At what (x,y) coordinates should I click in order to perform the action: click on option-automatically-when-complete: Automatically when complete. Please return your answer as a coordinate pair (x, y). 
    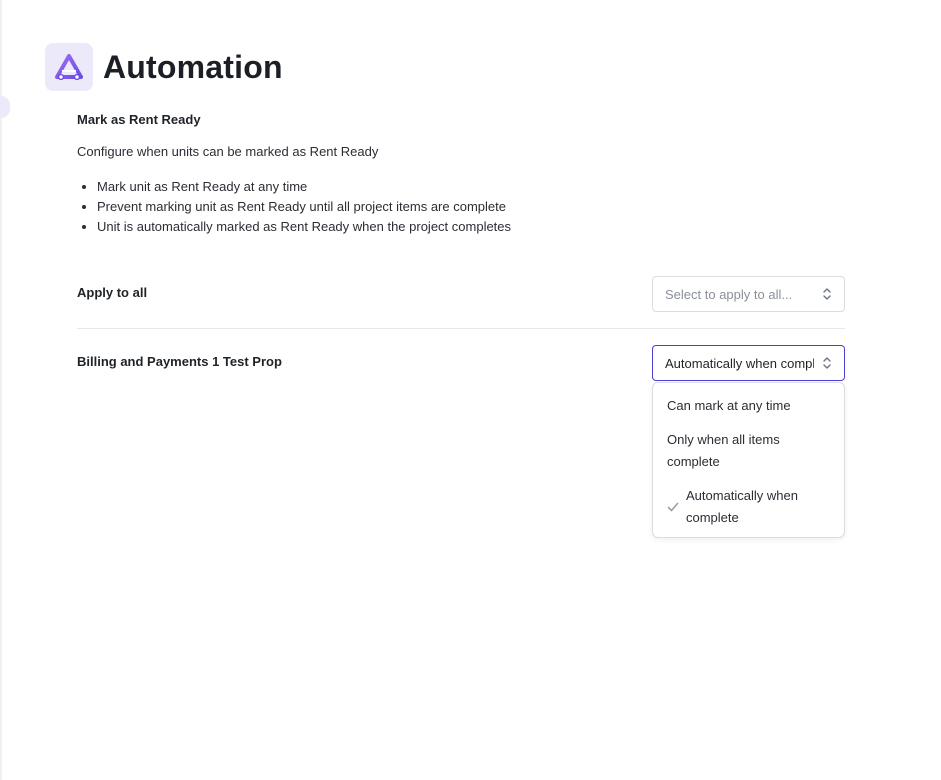
    Looking at the image, I should click on (748, 507).